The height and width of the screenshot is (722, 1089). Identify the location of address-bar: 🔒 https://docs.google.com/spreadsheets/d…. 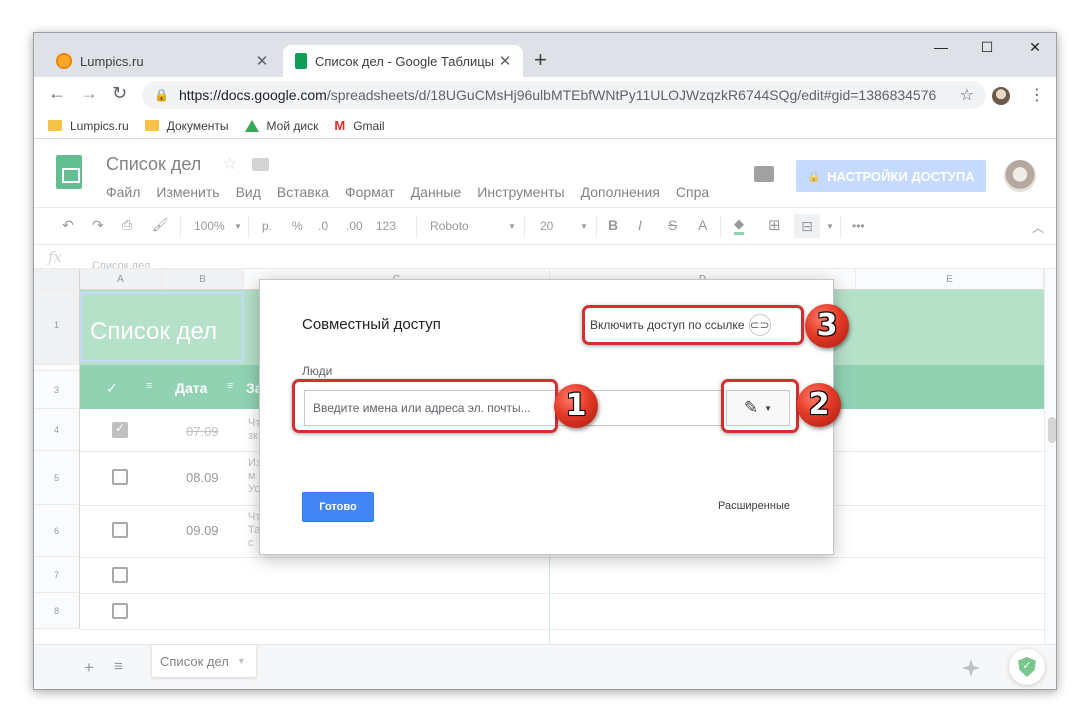
(564, 95).